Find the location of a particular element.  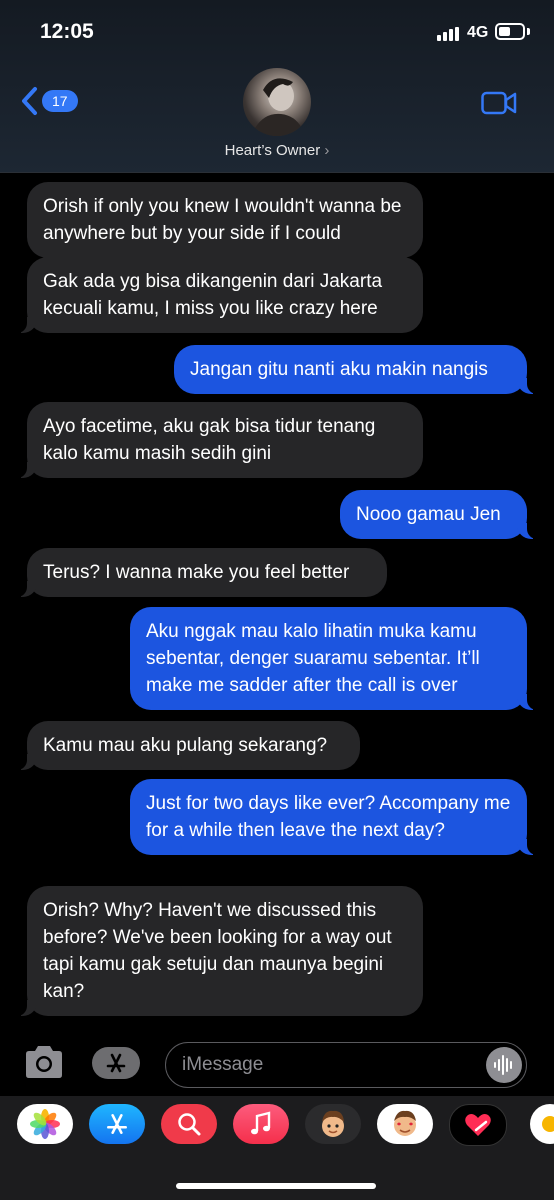

home-indicator is located at coordinates (276, 1186).